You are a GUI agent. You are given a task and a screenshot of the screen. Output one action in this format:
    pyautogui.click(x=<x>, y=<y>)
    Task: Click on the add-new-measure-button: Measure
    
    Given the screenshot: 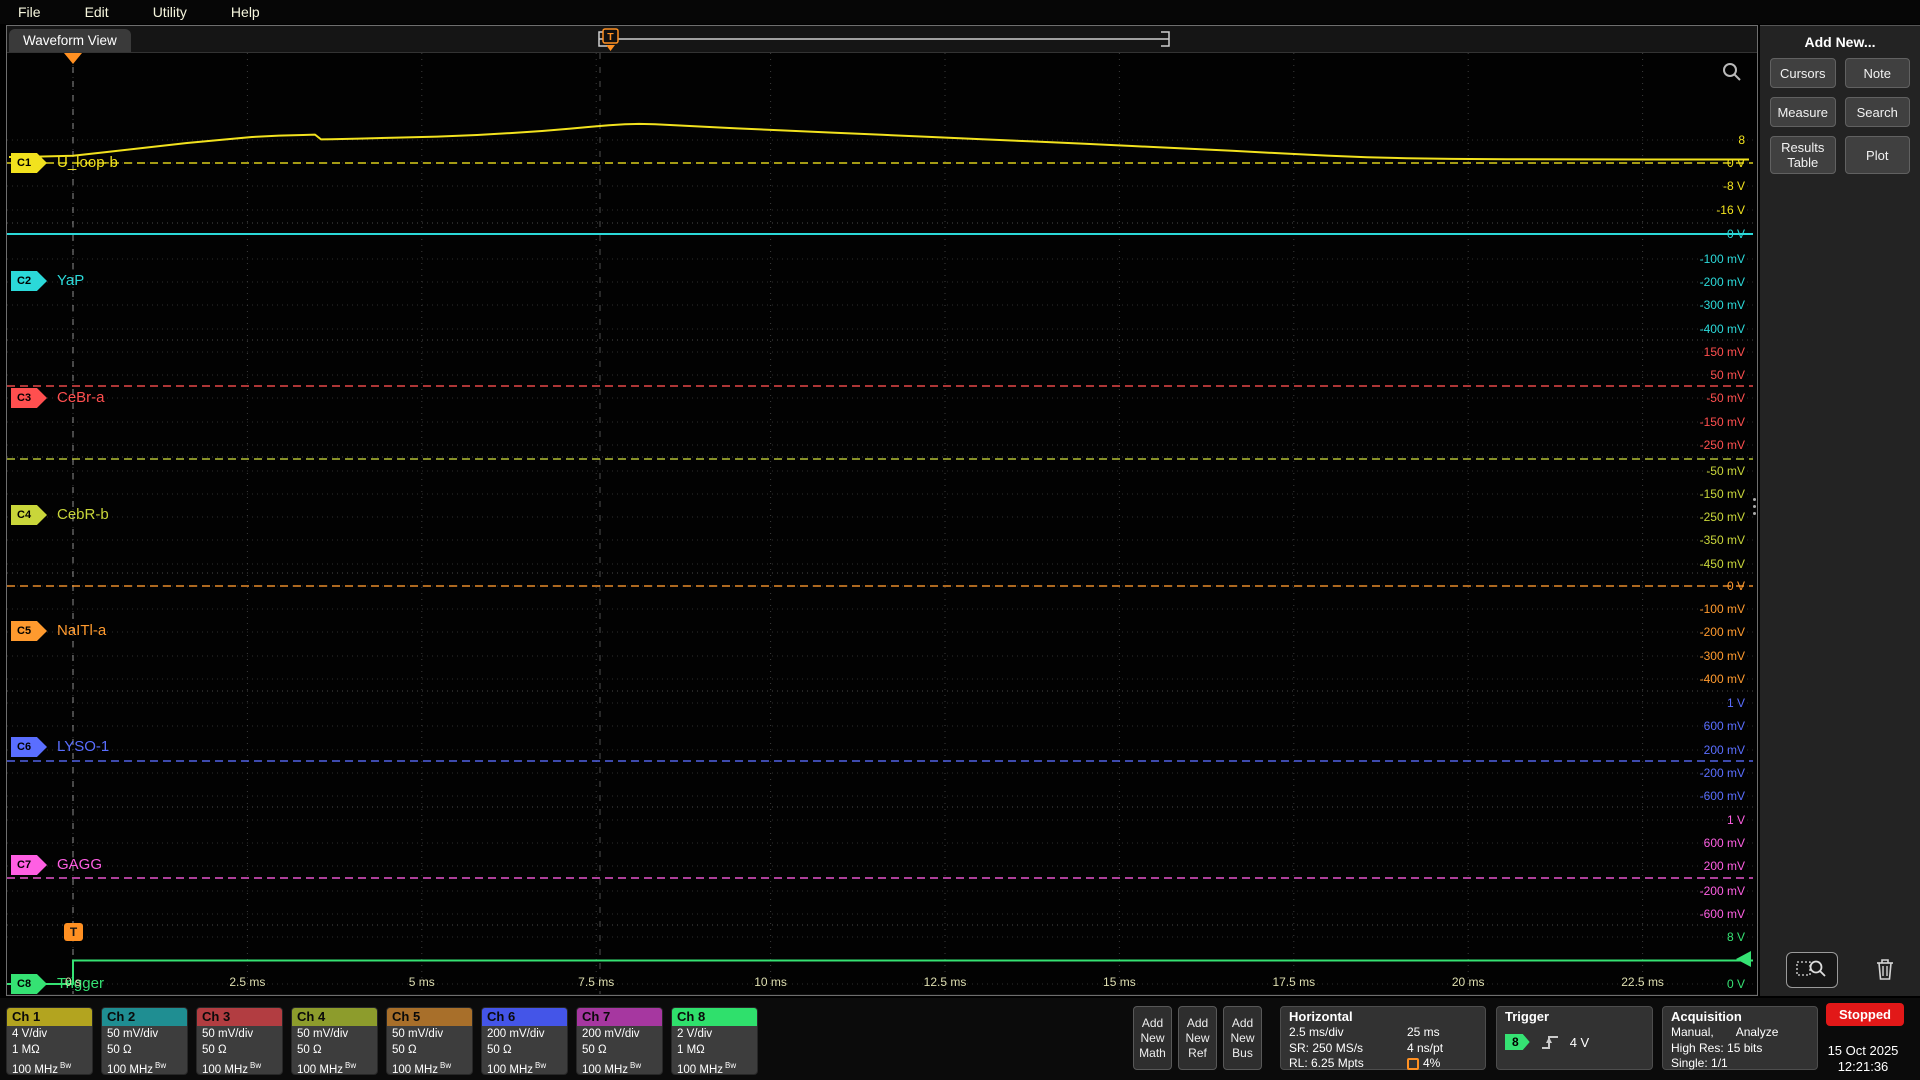 What is the action you would take?
    pyautogui.click(x=1803, y=112)
    